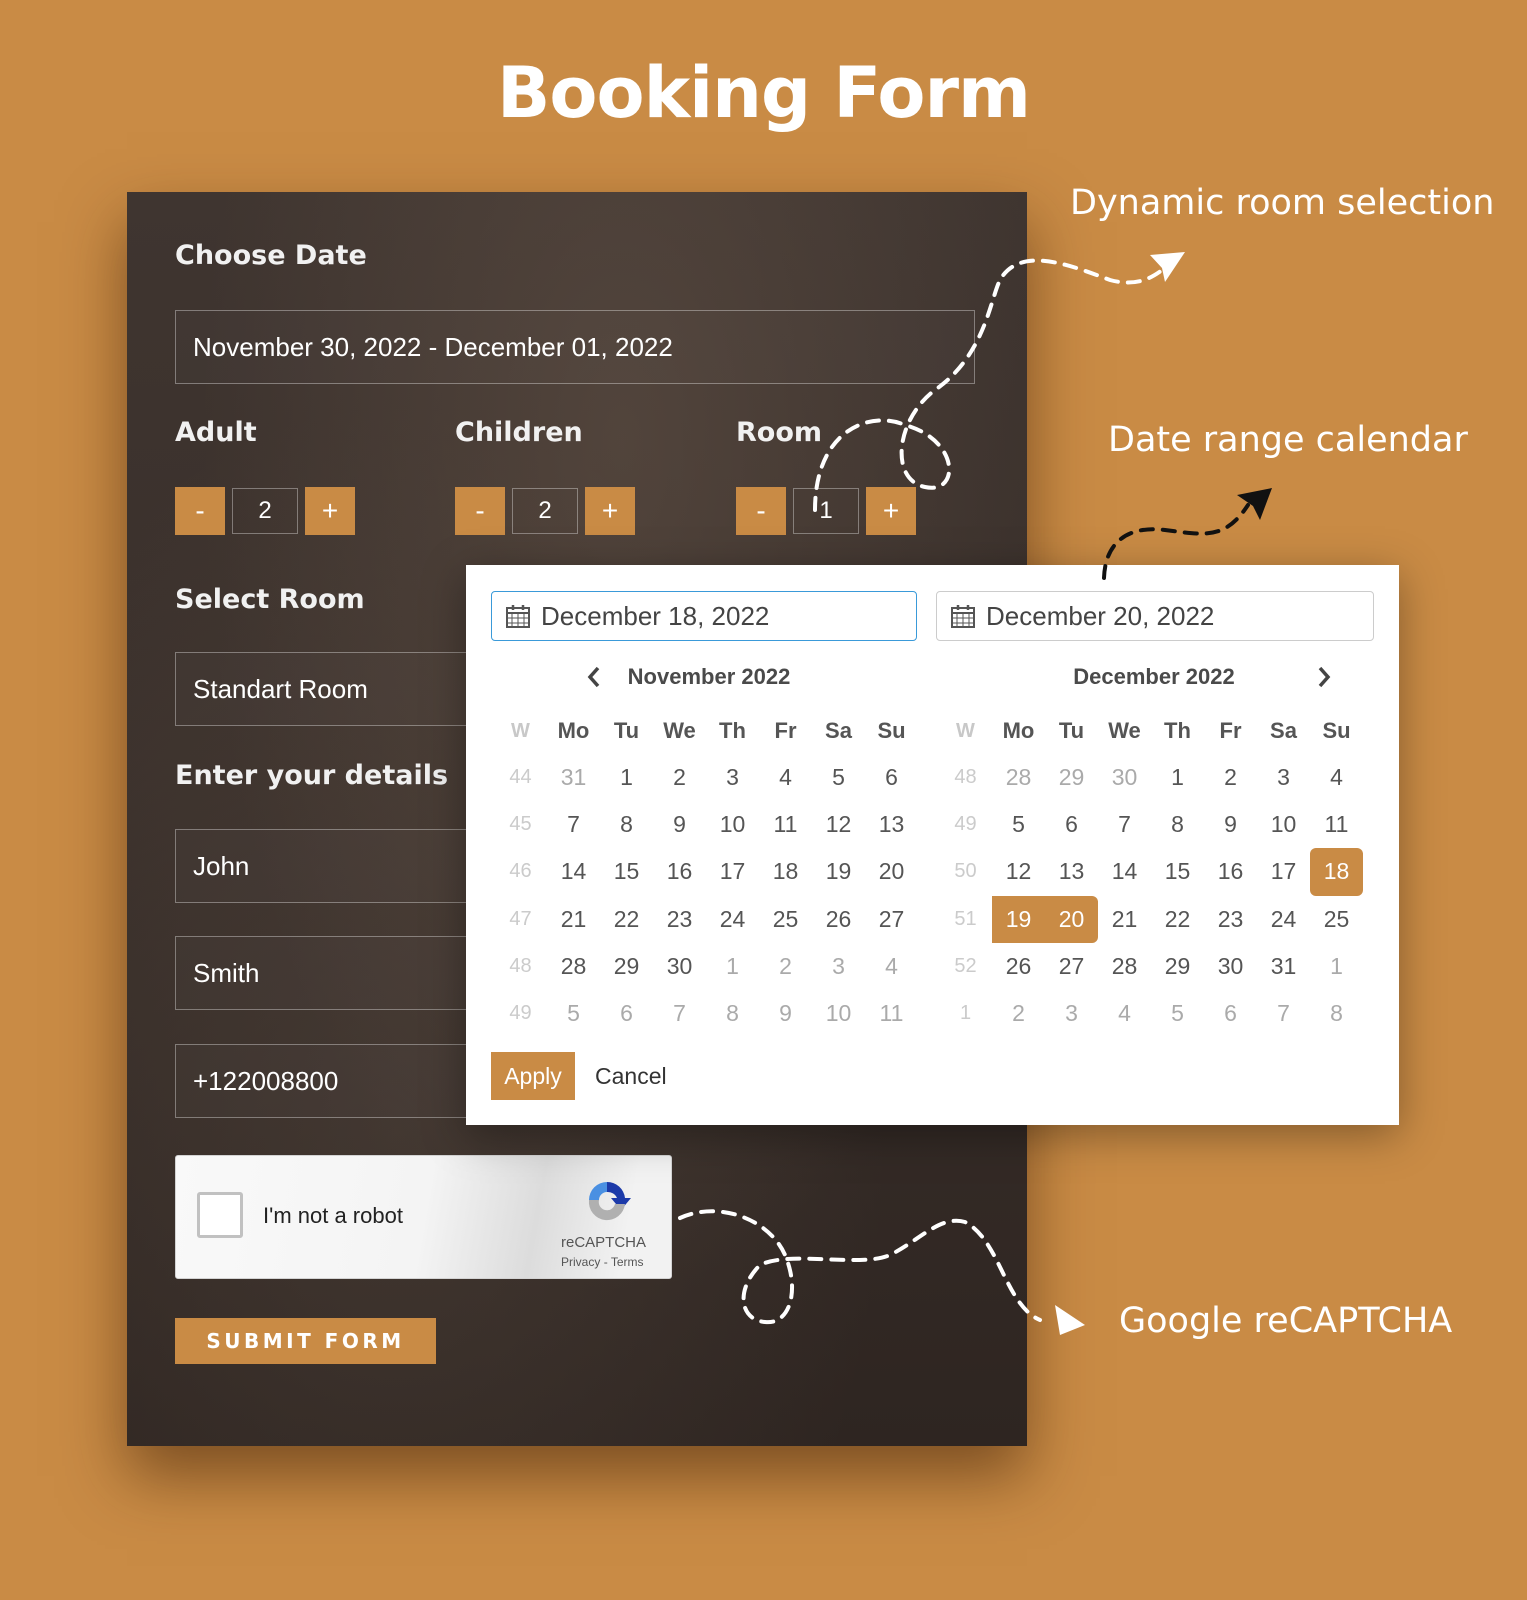  What do you see at coordinates (704, 616) in the screenshot?
I see `start-date-input: December 18, 2022` at bounding box center [704, 616].